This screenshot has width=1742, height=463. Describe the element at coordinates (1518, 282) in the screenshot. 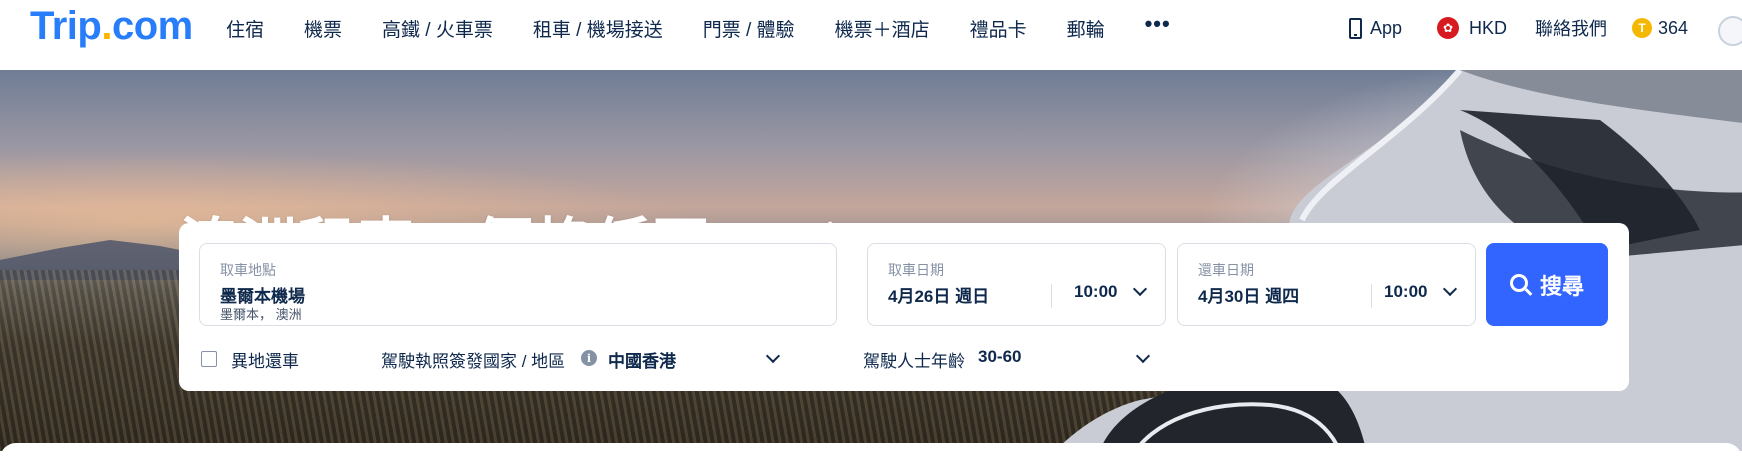

I see `search-icon` at that location.